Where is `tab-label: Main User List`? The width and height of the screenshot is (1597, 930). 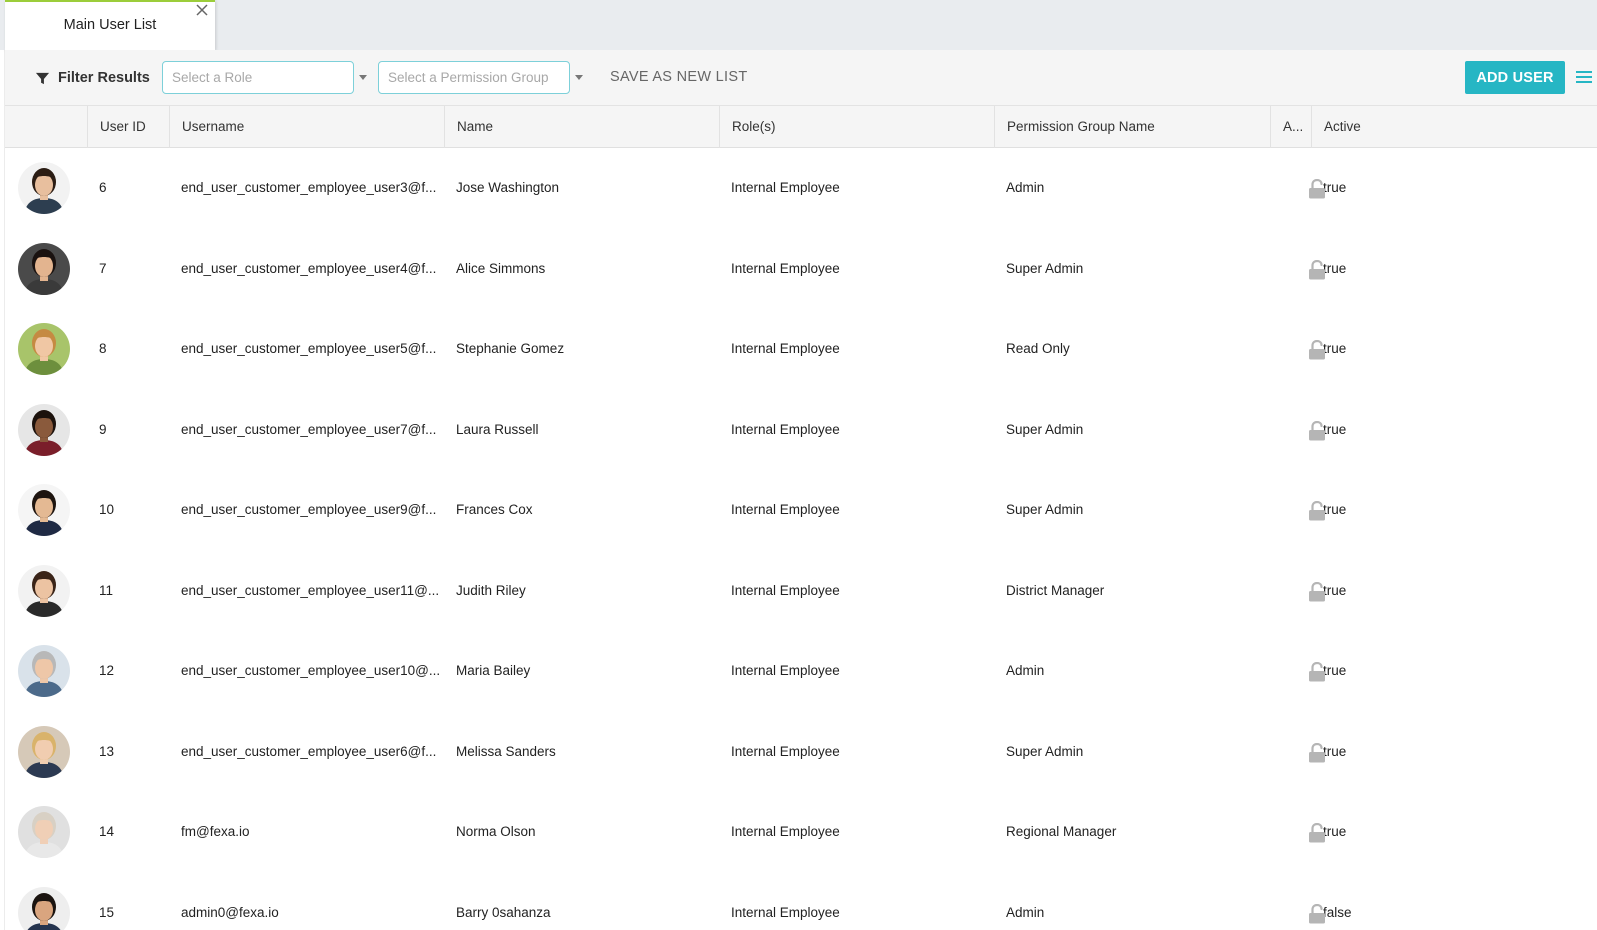 tab-label: Main User List is located at coordinates (110, 25).